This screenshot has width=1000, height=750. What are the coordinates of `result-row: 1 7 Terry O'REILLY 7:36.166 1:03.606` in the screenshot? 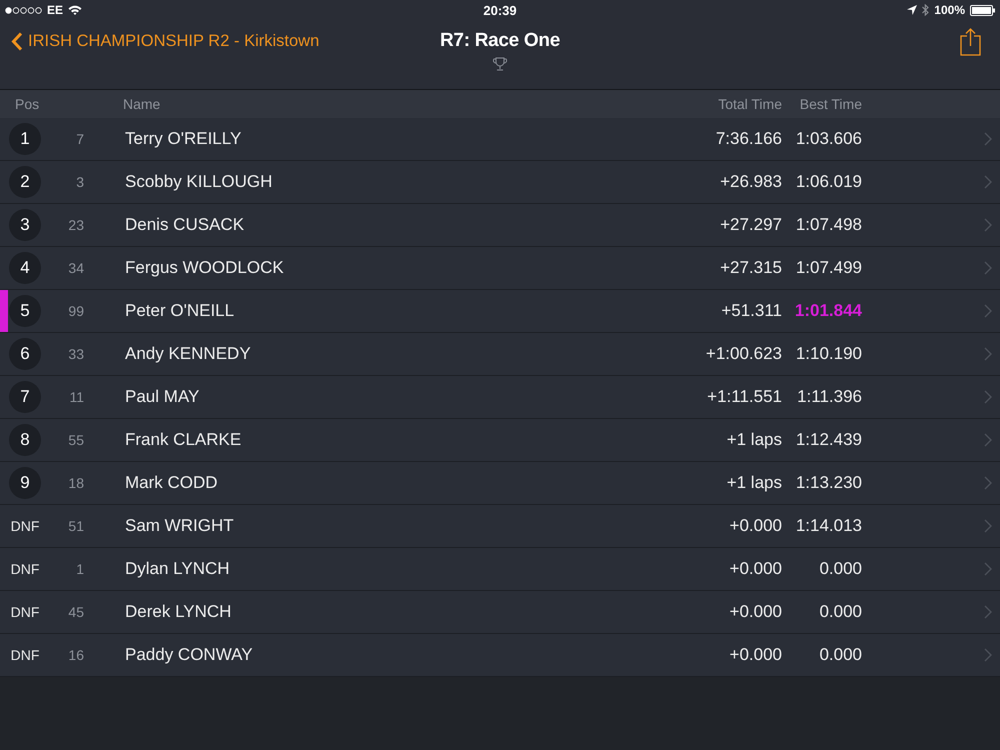 It's located at (500, 139).